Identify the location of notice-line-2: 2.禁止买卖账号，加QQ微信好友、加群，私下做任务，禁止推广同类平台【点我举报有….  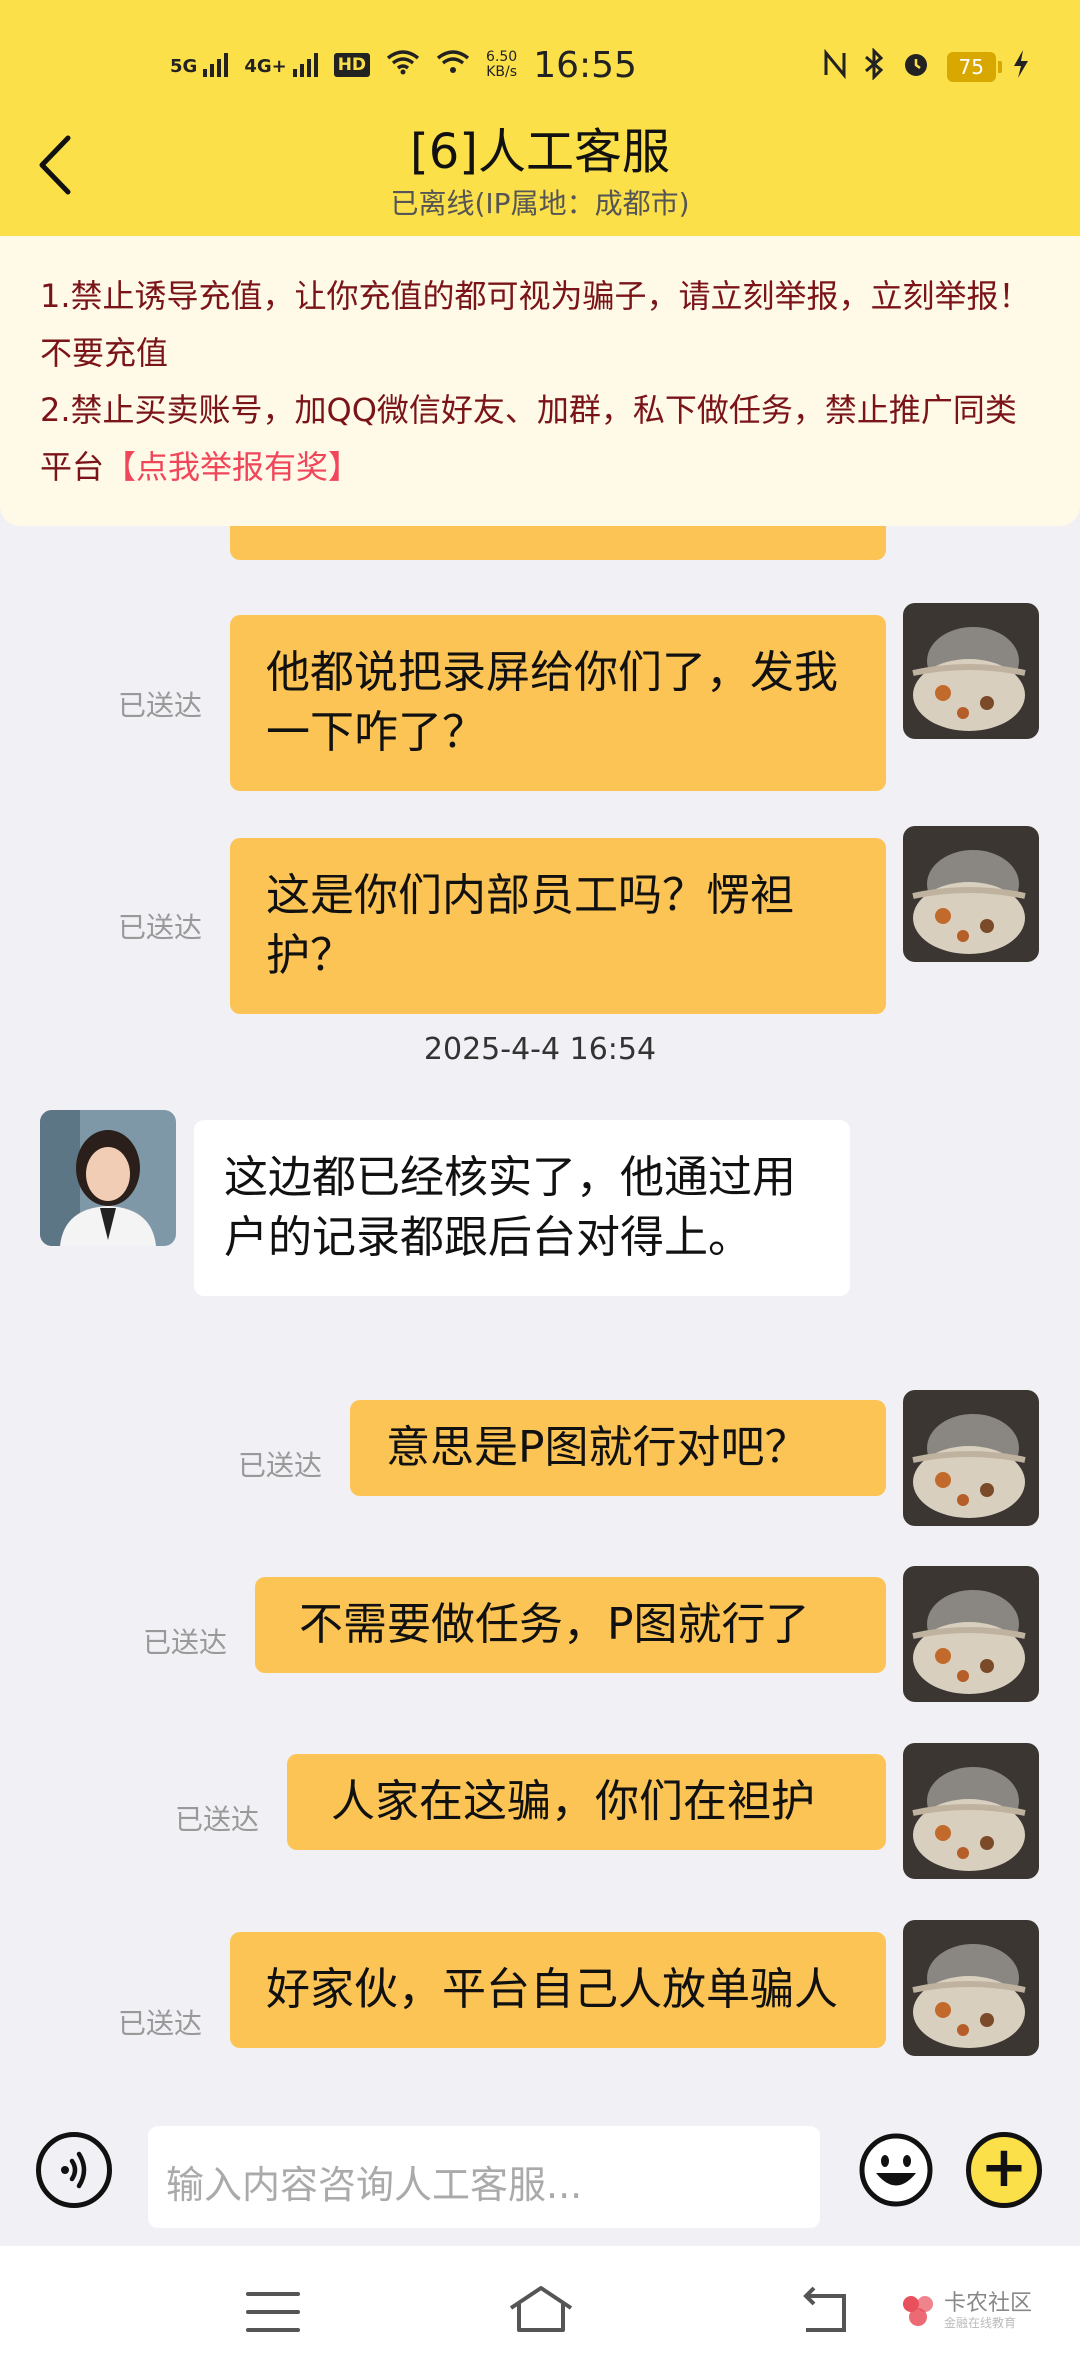
(540, 439).